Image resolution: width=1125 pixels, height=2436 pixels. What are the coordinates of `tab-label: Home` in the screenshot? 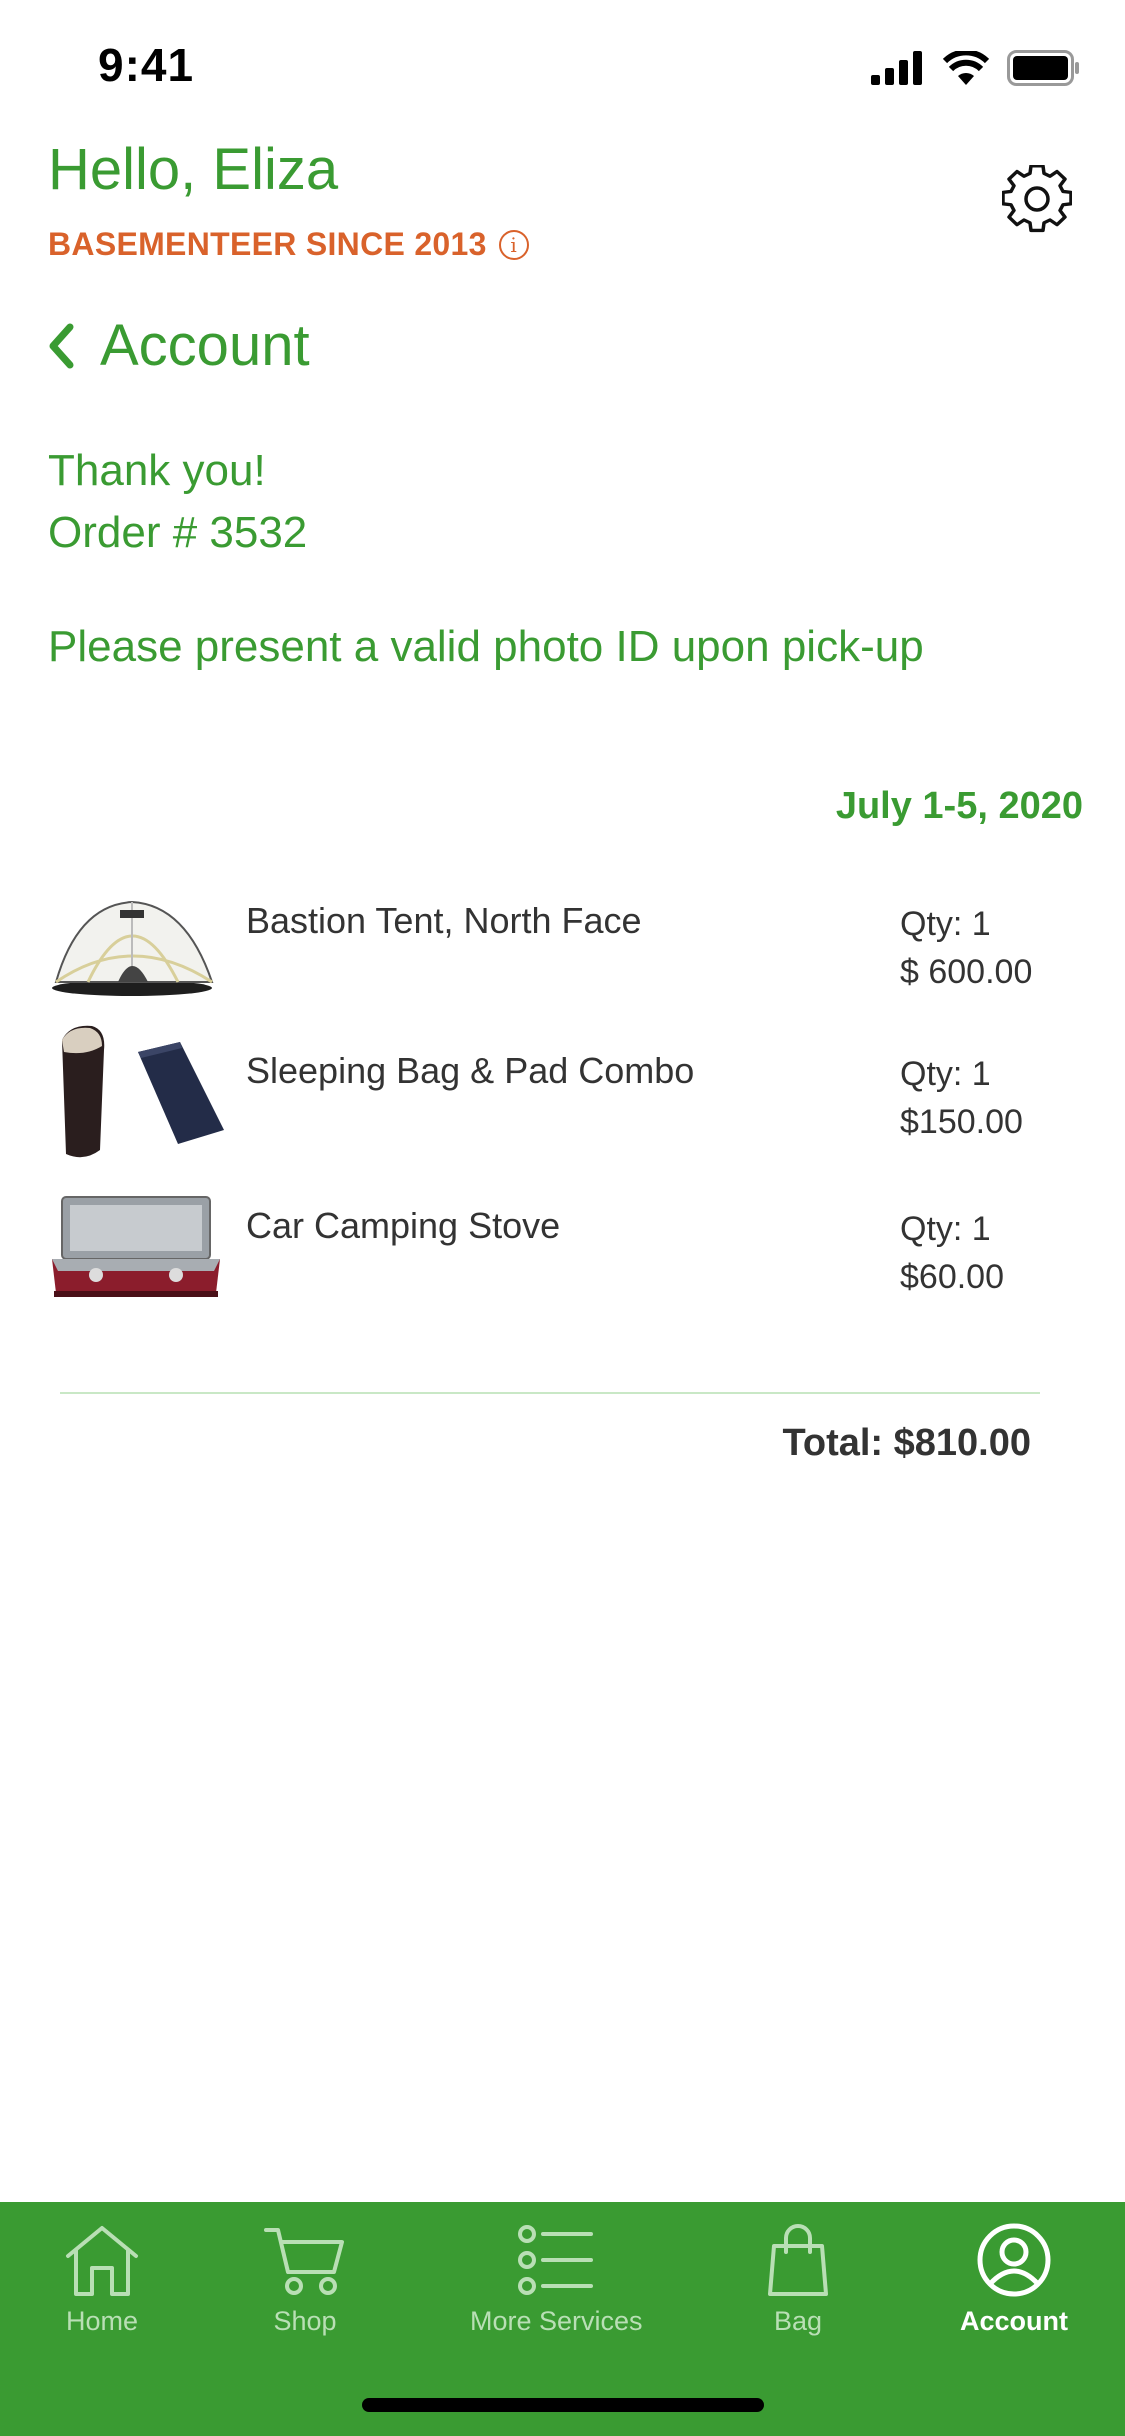 It's located at (102, 2321).